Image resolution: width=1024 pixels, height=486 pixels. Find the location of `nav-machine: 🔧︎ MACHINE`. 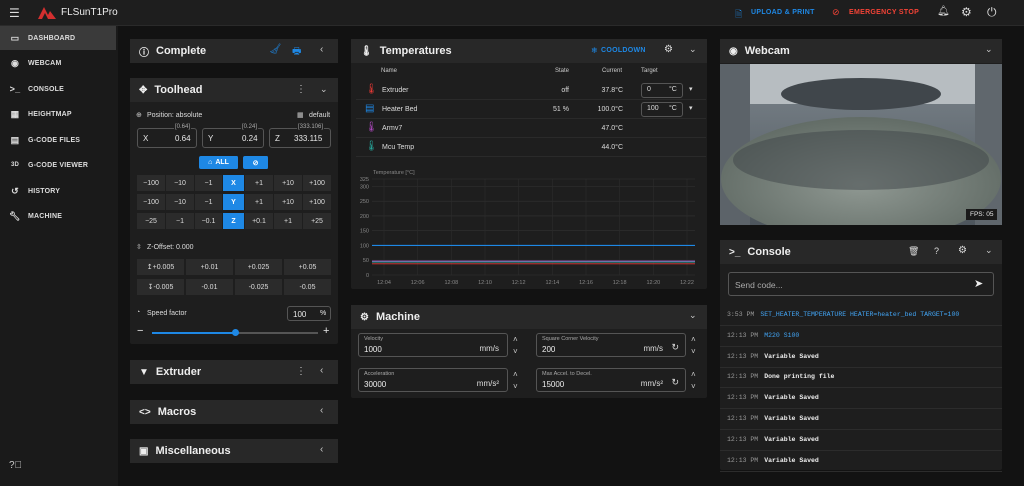

nav-machine: 🔧︎ MACHINE is located at coordinates (58, 216).